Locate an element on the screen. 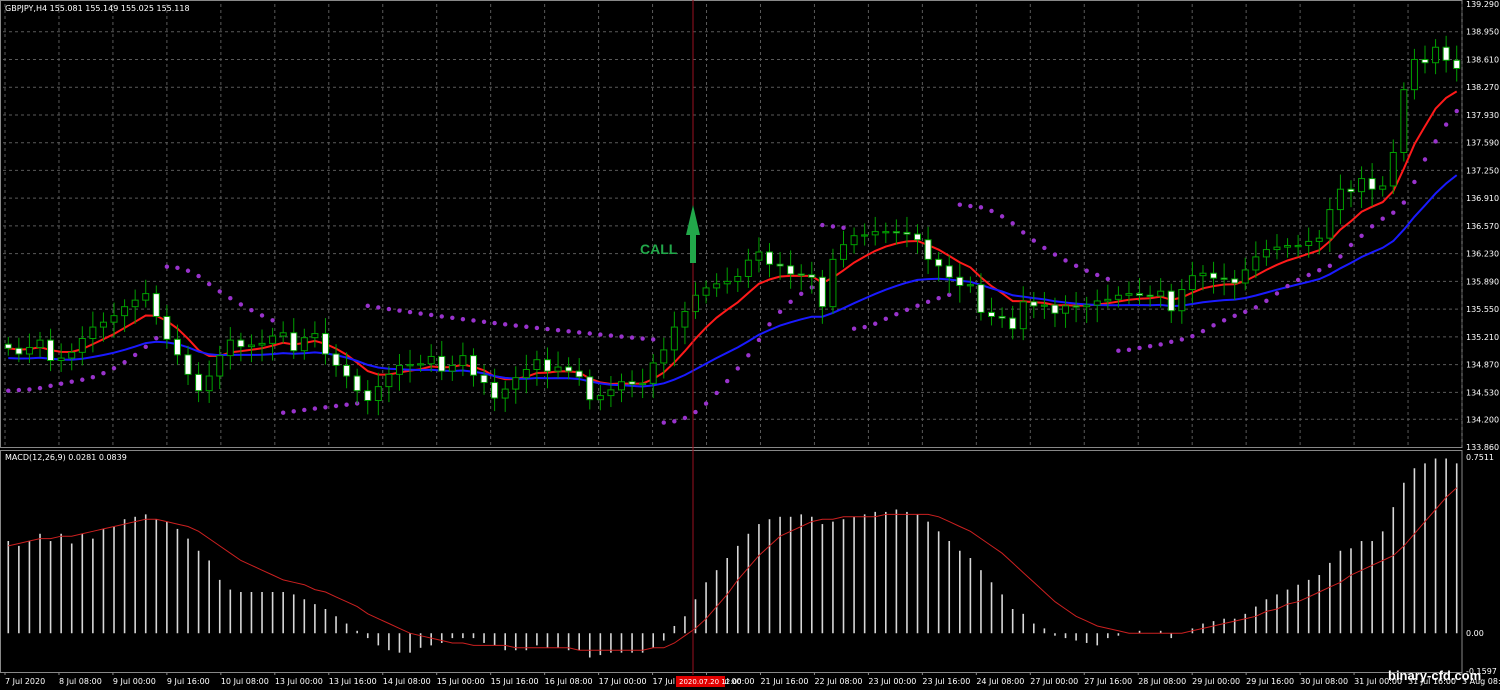 This screenshot has width=1500, height=690. x-tick-label: 23 Jul 00:00 is located at coordinates (892, 681).